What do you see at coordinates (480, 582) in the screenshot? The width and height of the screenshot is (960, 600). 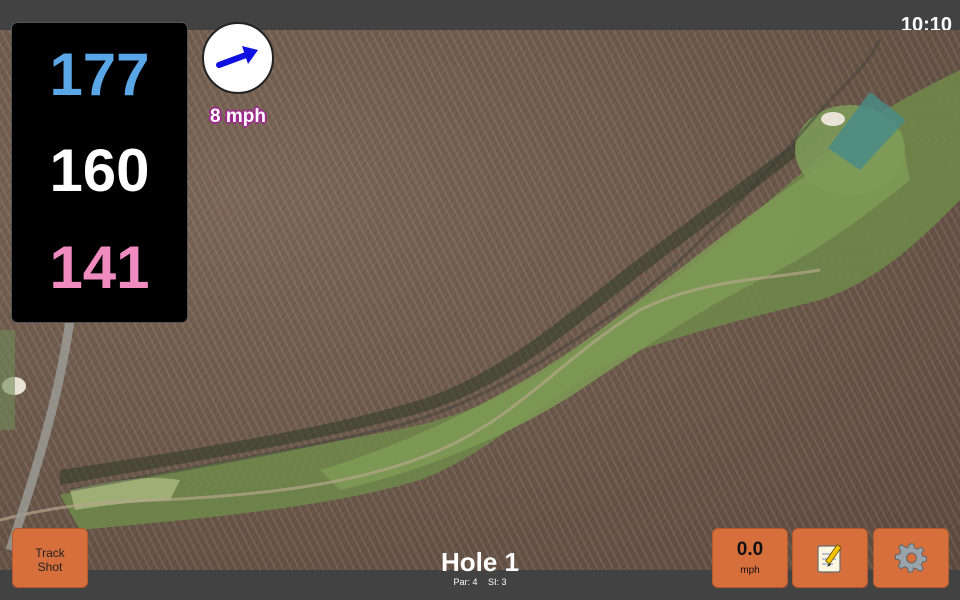 I see `hole-info: Par: 4 SI: 3` at bounding box center [480, 582].